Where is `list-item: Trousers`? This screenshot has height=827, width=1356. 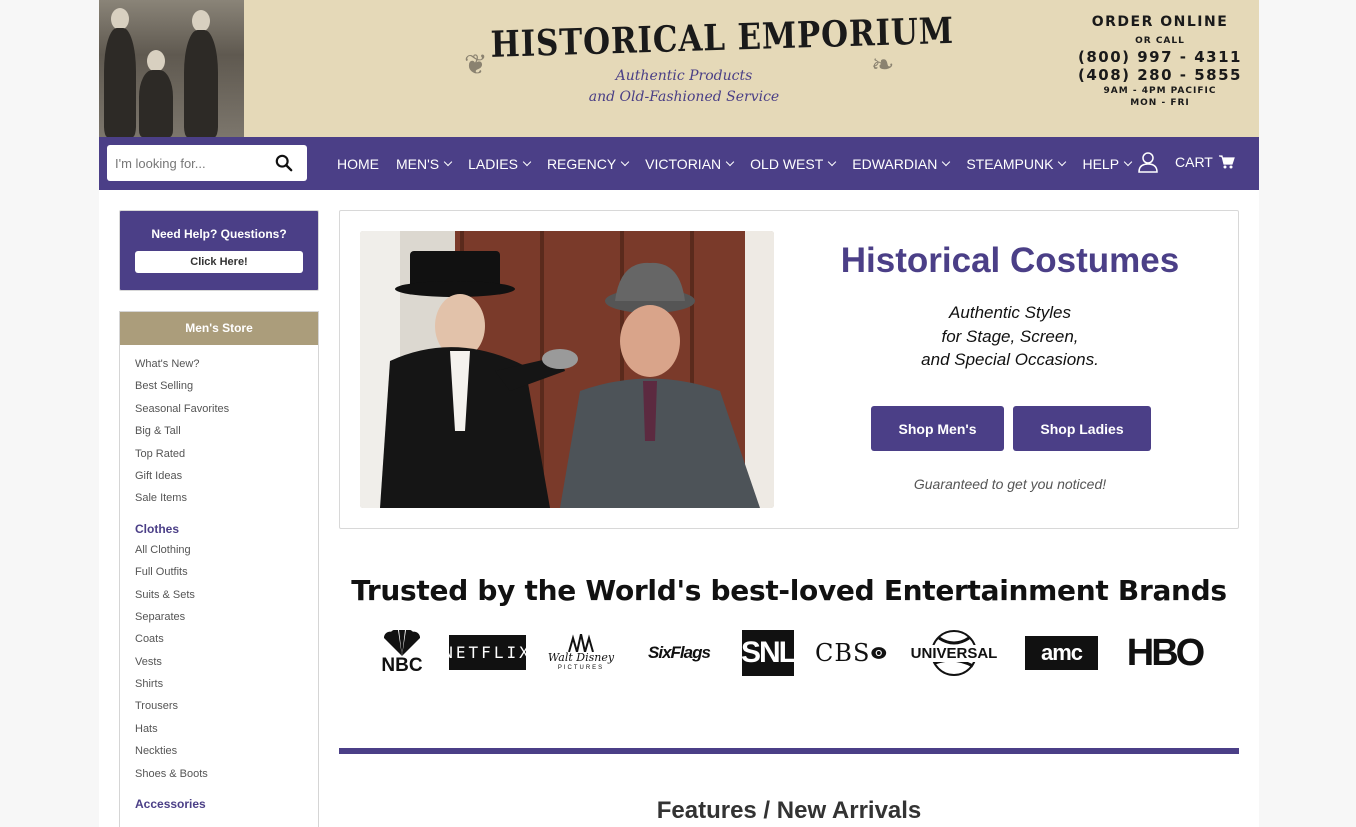
list-item: Trousers is located at coordinates (226, 706).